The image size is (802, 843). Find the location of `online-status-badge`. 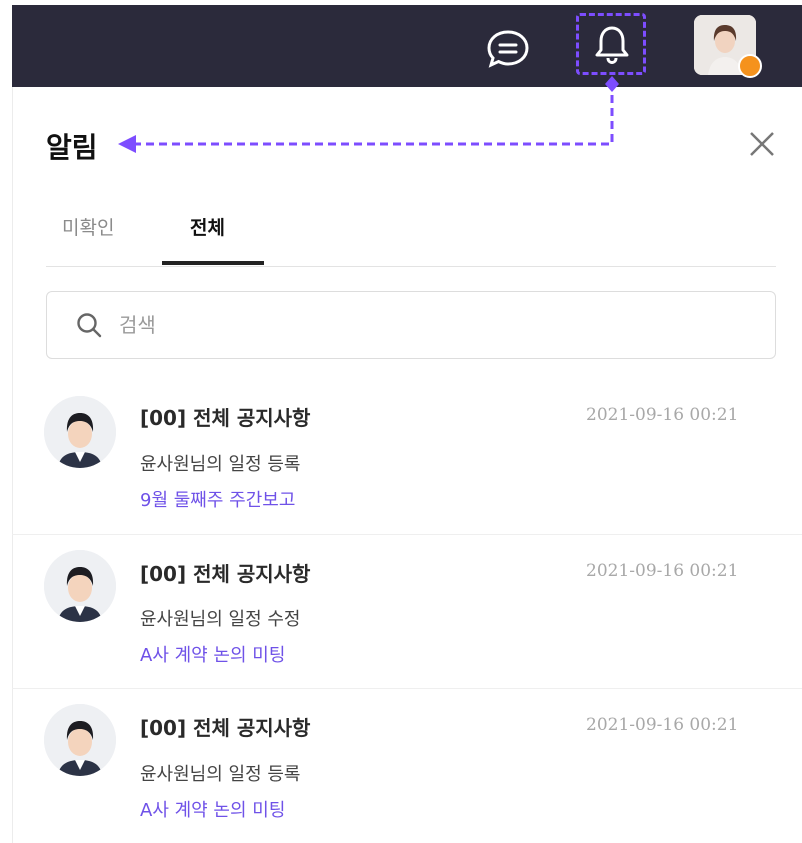

online-status-badge is located at coordinates (750, 66).